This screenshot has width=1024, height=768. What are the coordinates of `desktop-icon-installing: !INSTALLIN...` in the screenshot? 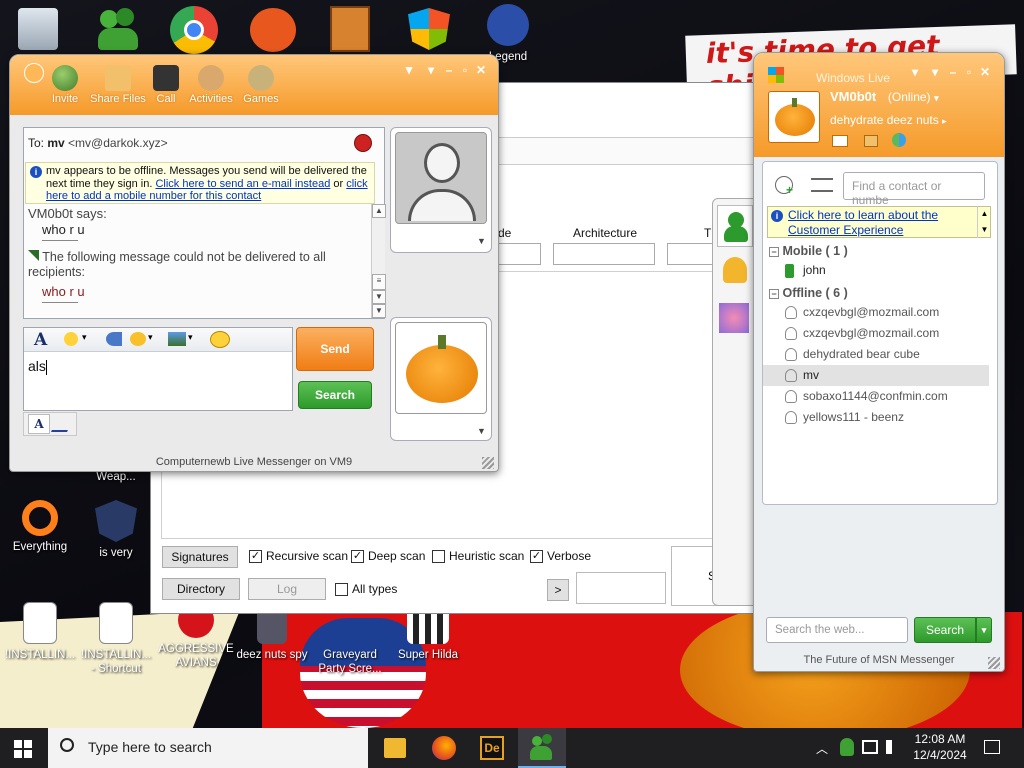 It's located at (40, 632).